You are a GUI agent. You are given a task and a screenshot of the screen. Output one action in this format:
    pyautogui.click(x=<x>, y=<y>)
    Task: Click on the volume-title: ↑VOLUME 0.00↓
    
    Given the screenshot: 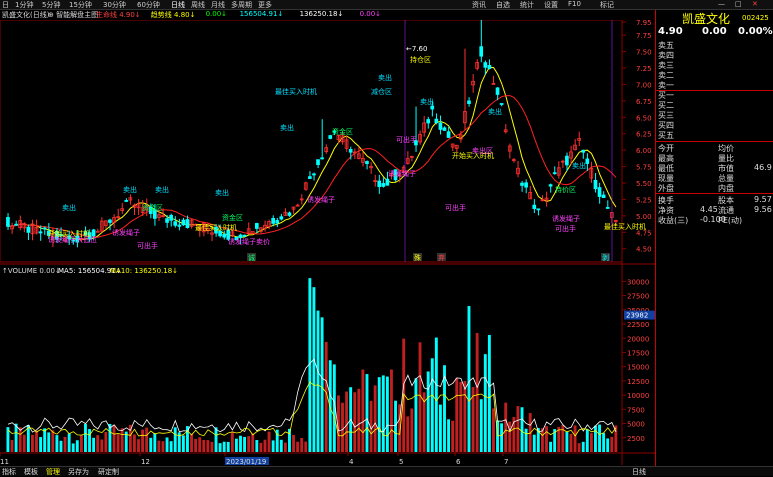 What is the action you would take?
    pyautogui.click(x=31, y=271)
    